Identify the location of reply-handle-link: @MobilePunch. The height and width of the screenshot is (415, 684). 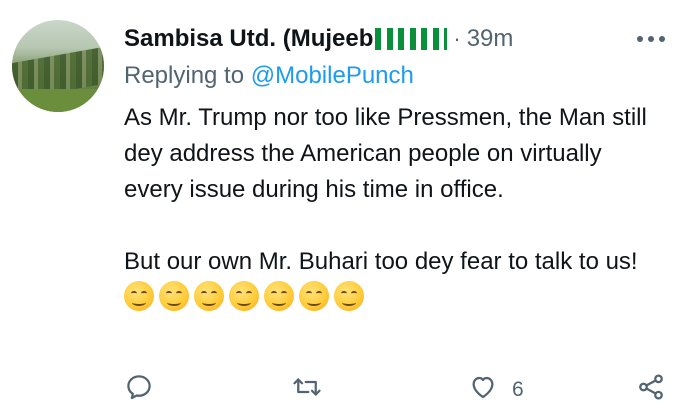
(332, 75).